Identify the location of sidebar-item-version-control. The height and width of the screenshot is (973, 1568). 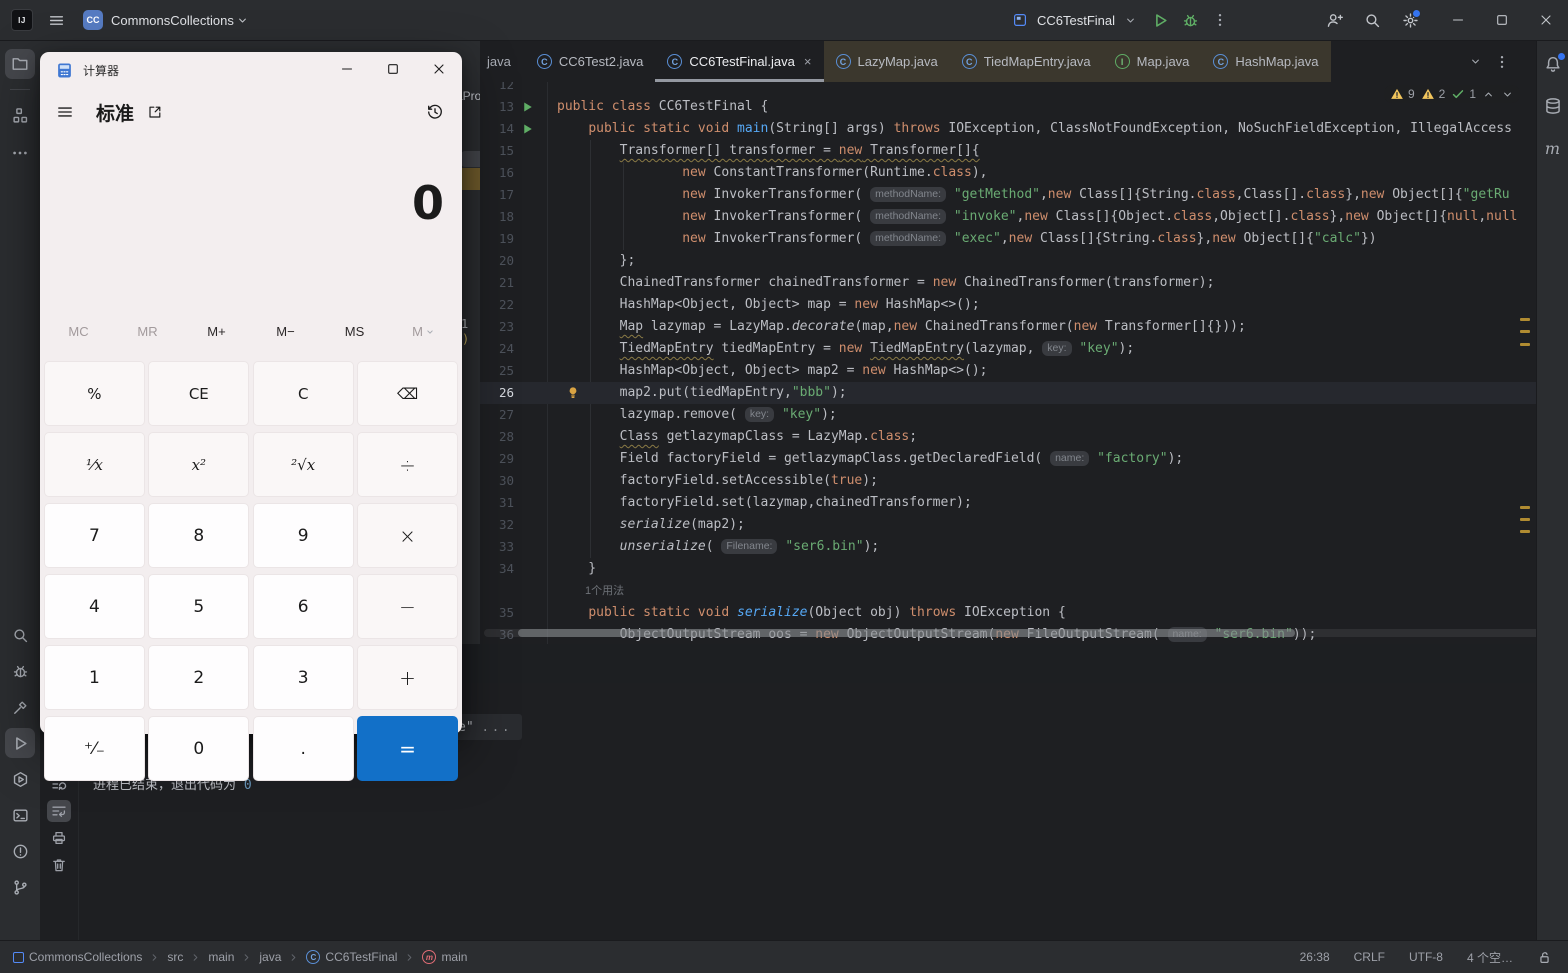
(20, 887).